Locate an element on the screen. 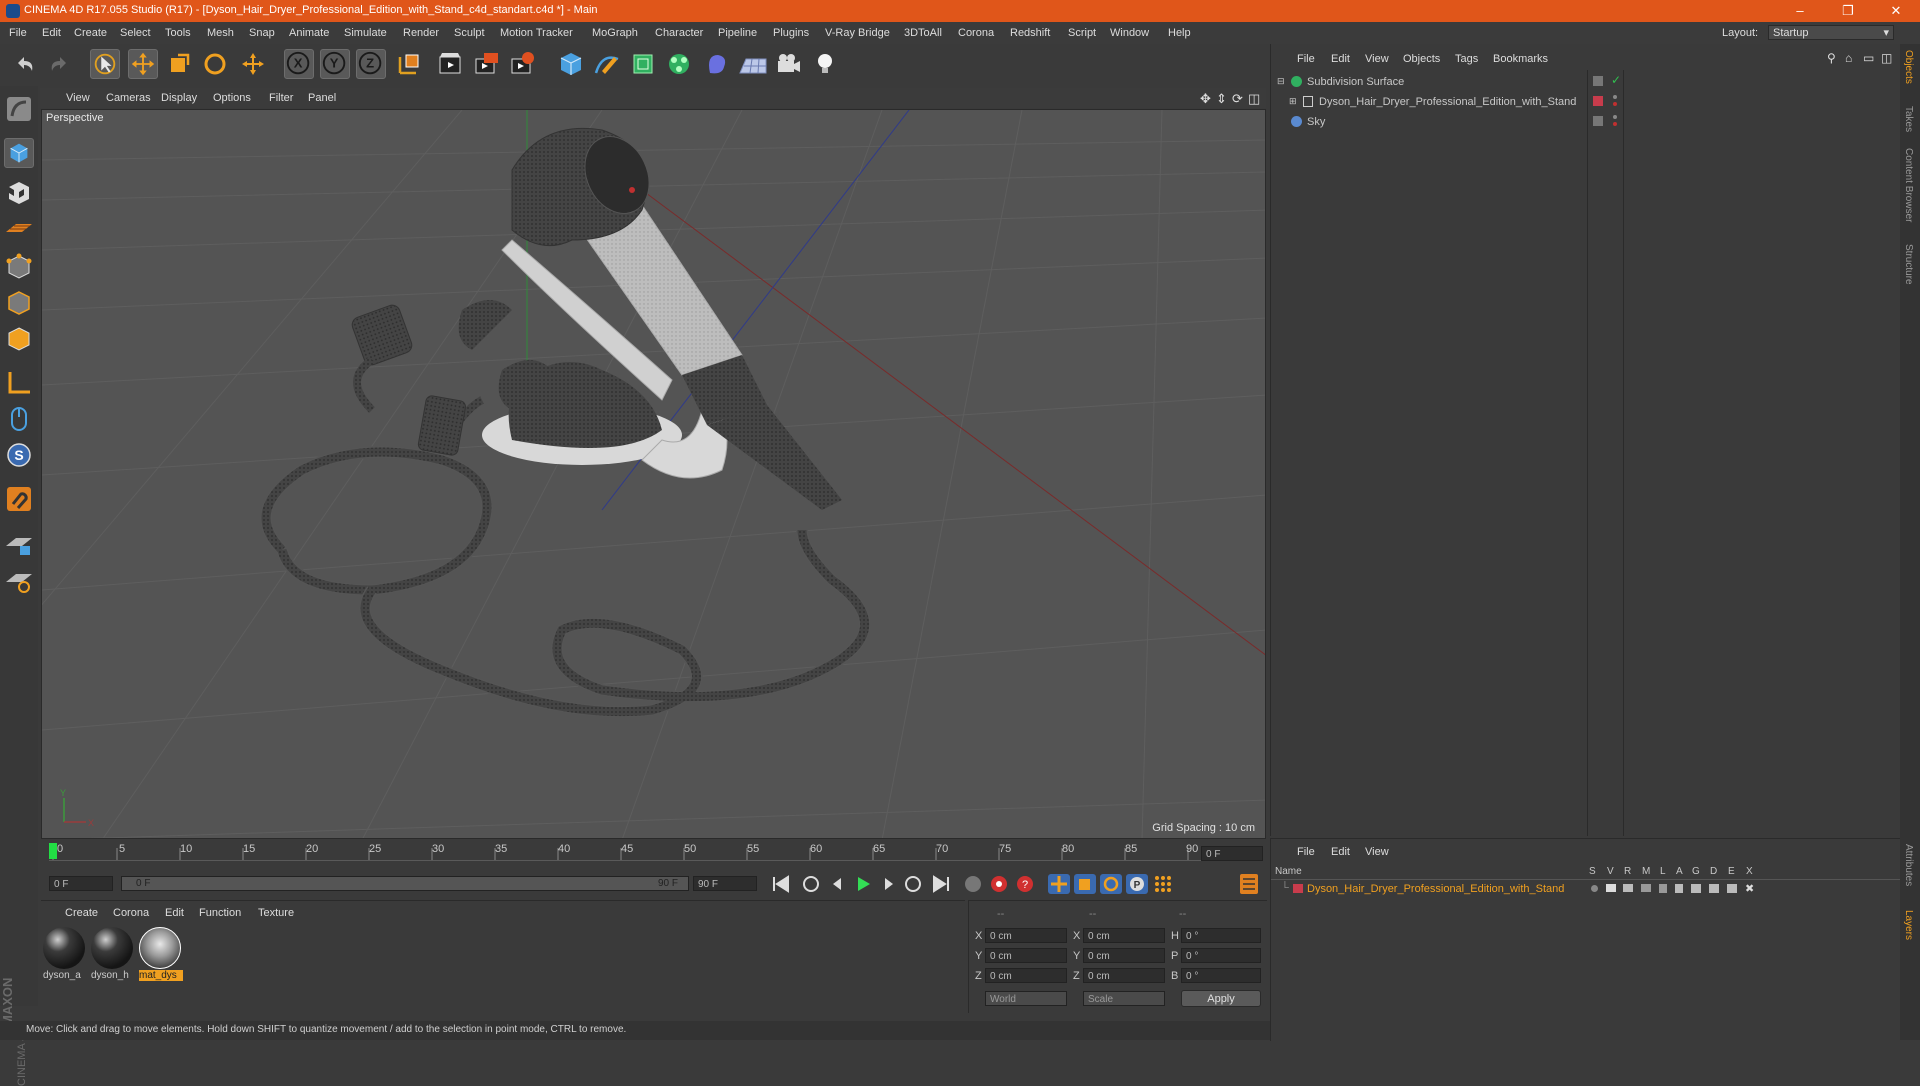  layer-color-swatch is located at coordinates (1298, 888).